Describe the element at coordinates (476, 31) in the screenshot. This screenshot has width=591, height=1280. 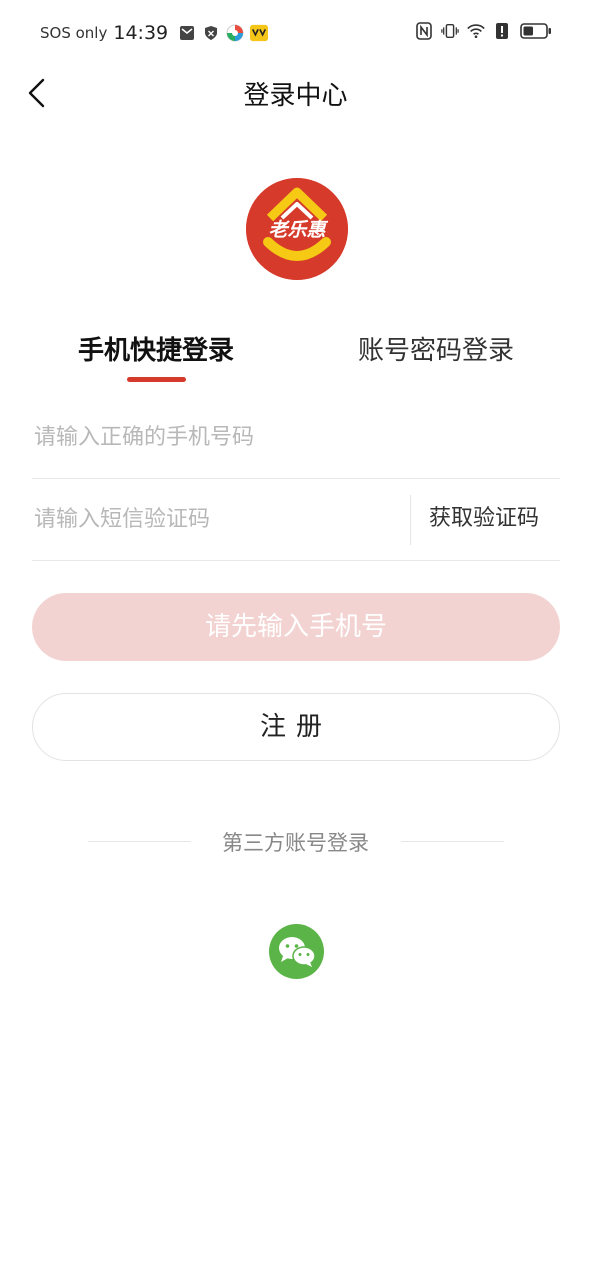
I see `wifi-icon` at that location.